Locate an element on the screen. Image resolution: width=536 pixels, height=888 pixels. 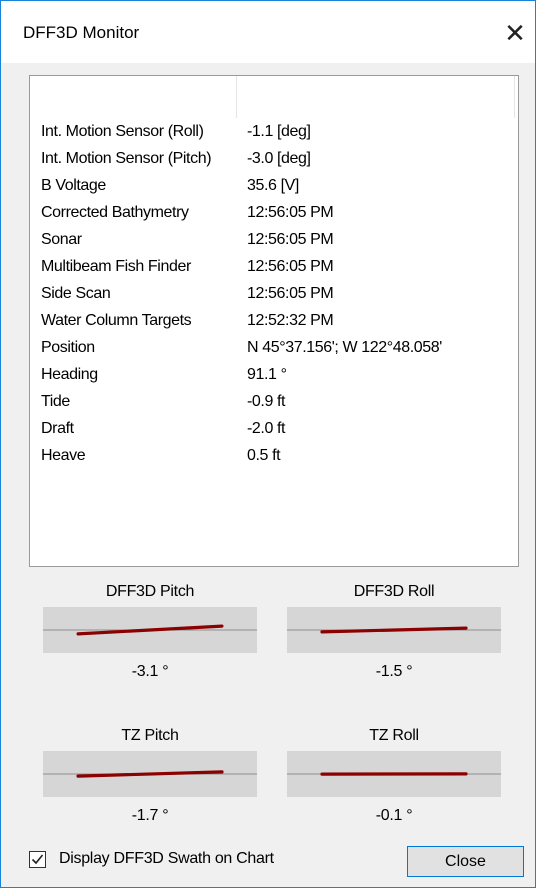
list-item: Draft -2.0 ft is located at coordinates (274, 428).